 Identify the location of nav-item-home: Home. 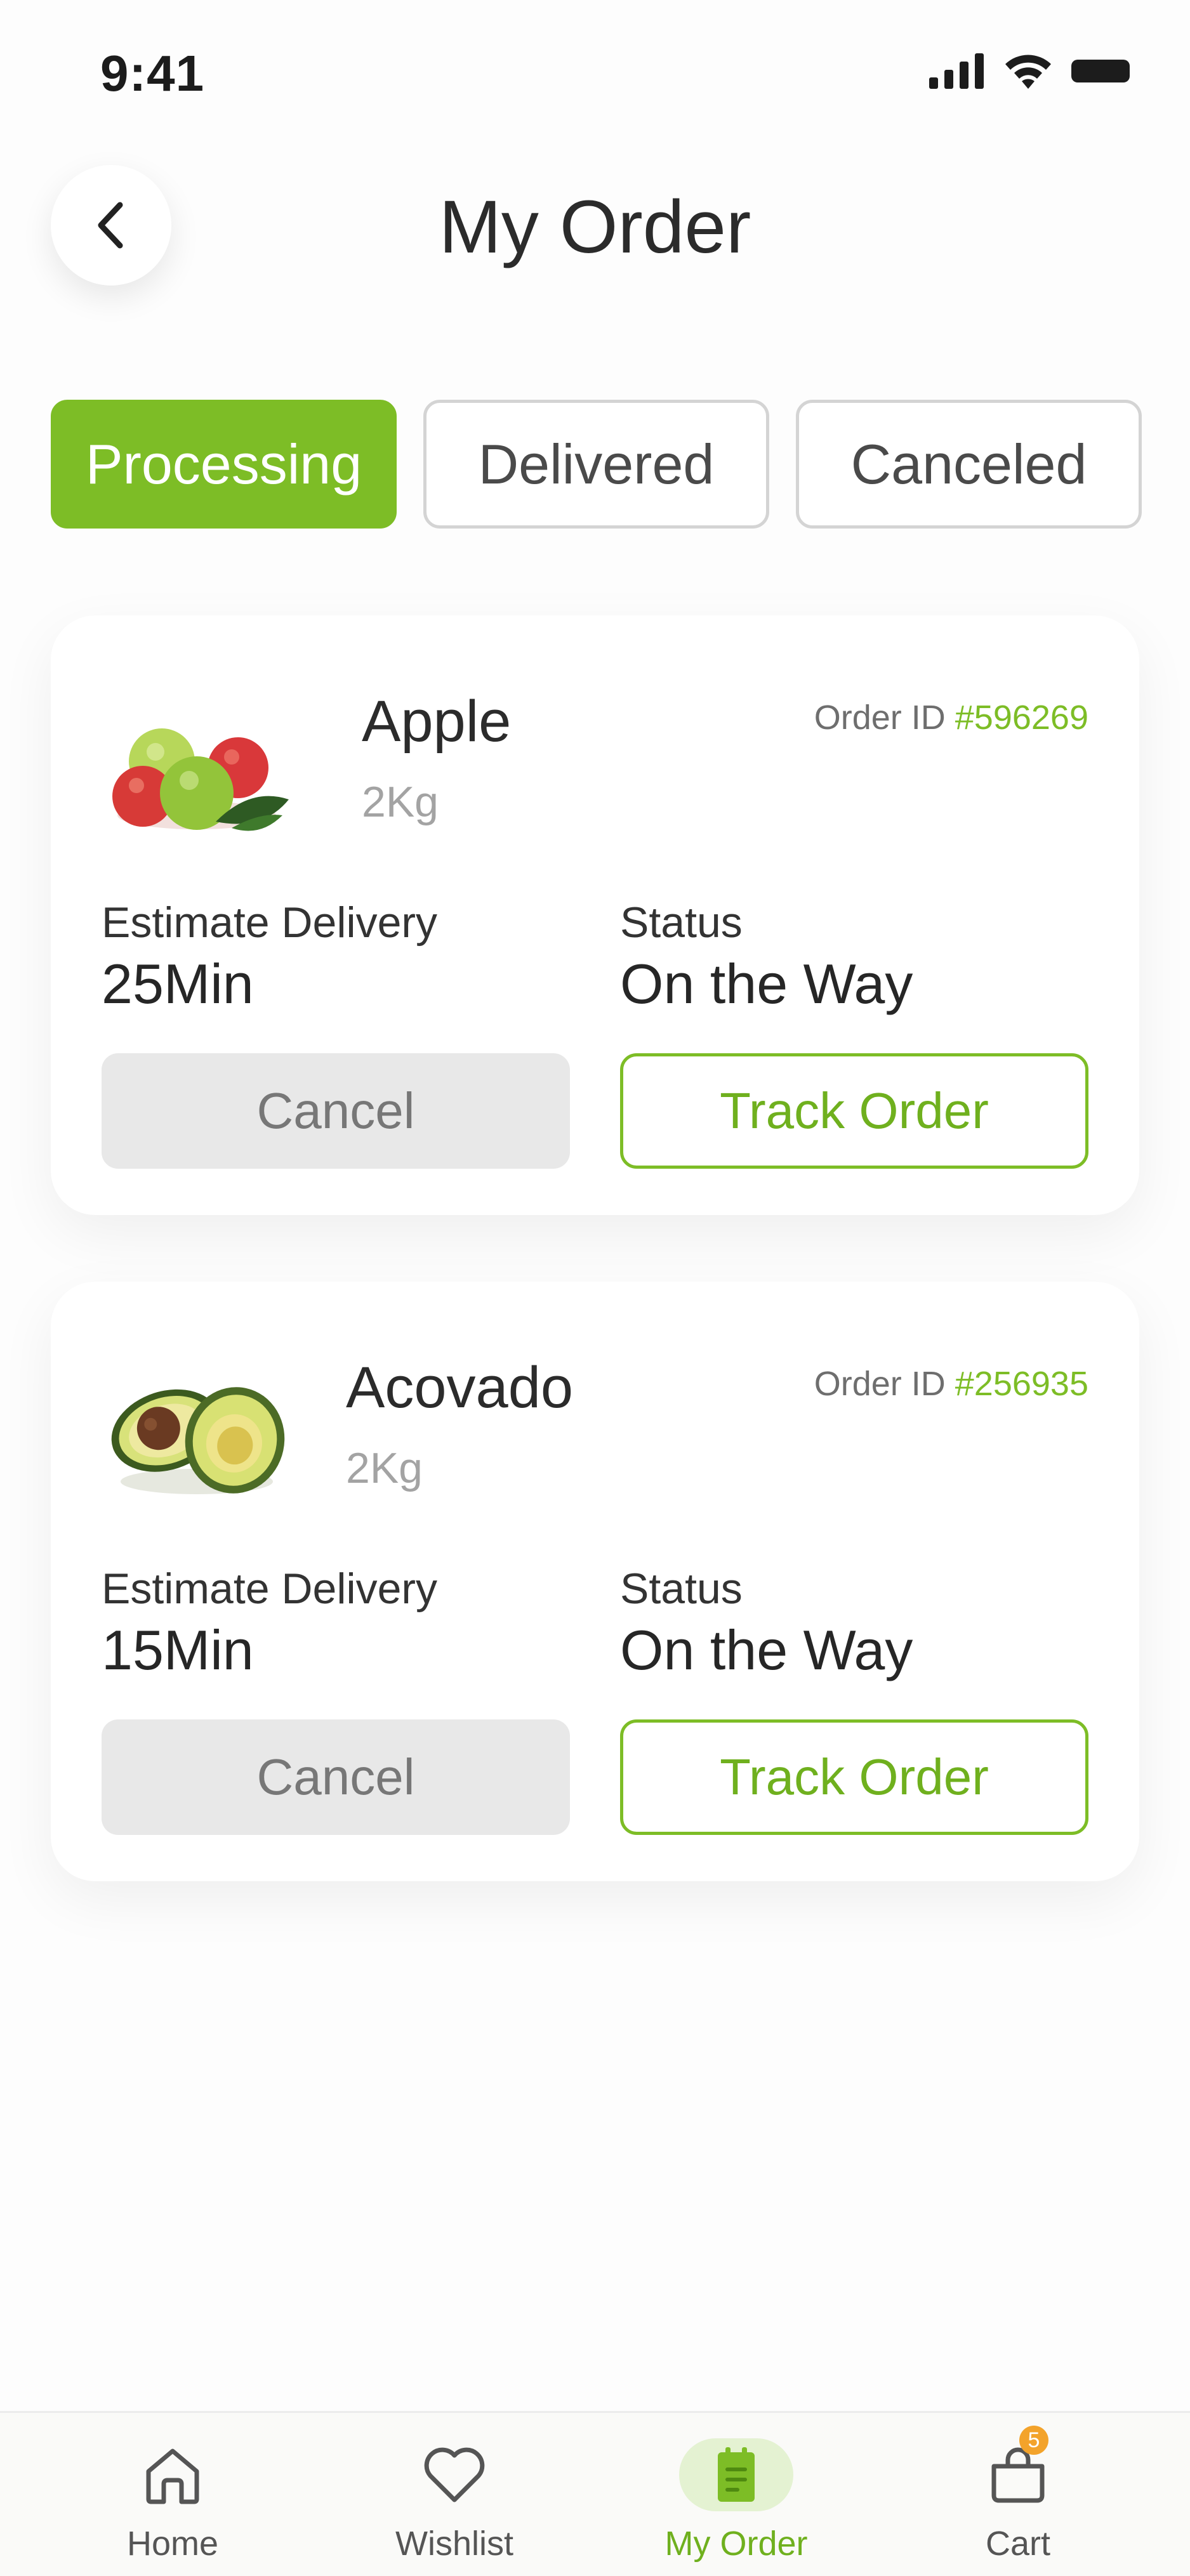
(172, 2494).